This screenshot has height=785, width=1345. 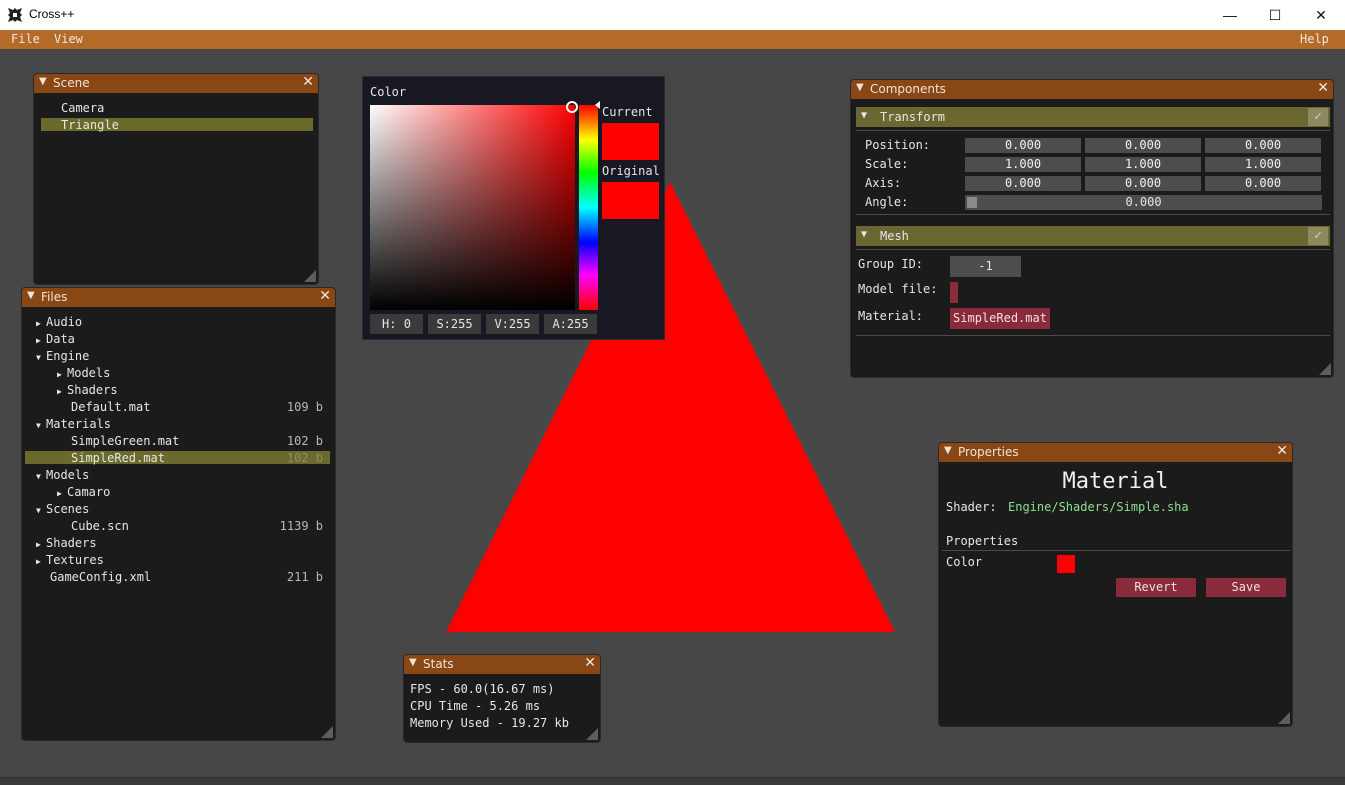 I want to click on saturation-value-square, so click(x=472, y=207).